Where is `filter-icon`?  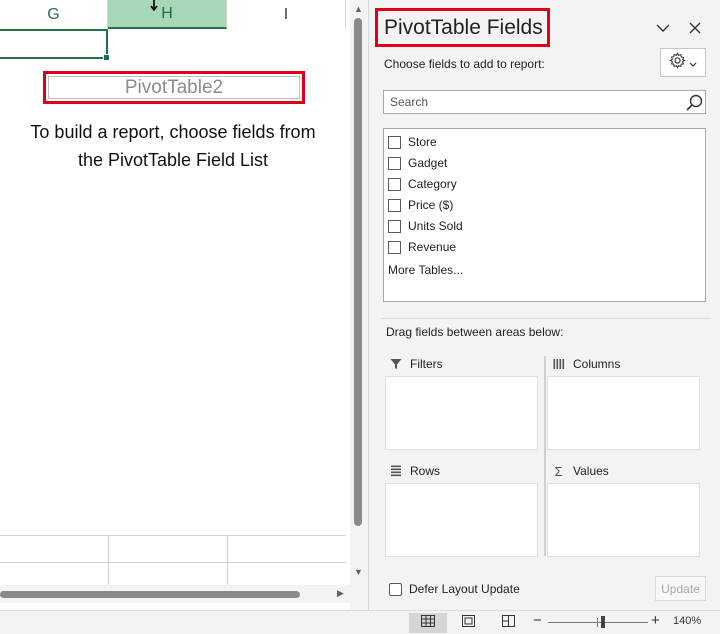
filter-icon is located at coordinates (395, 364).